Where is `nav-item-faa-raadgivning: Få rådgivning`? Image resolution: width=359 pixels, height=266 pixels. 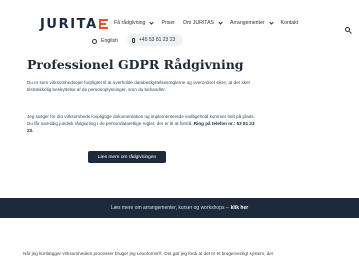
nav-item-faa-raadgivning: Få rådgivning is located at coordinates (134, 22).